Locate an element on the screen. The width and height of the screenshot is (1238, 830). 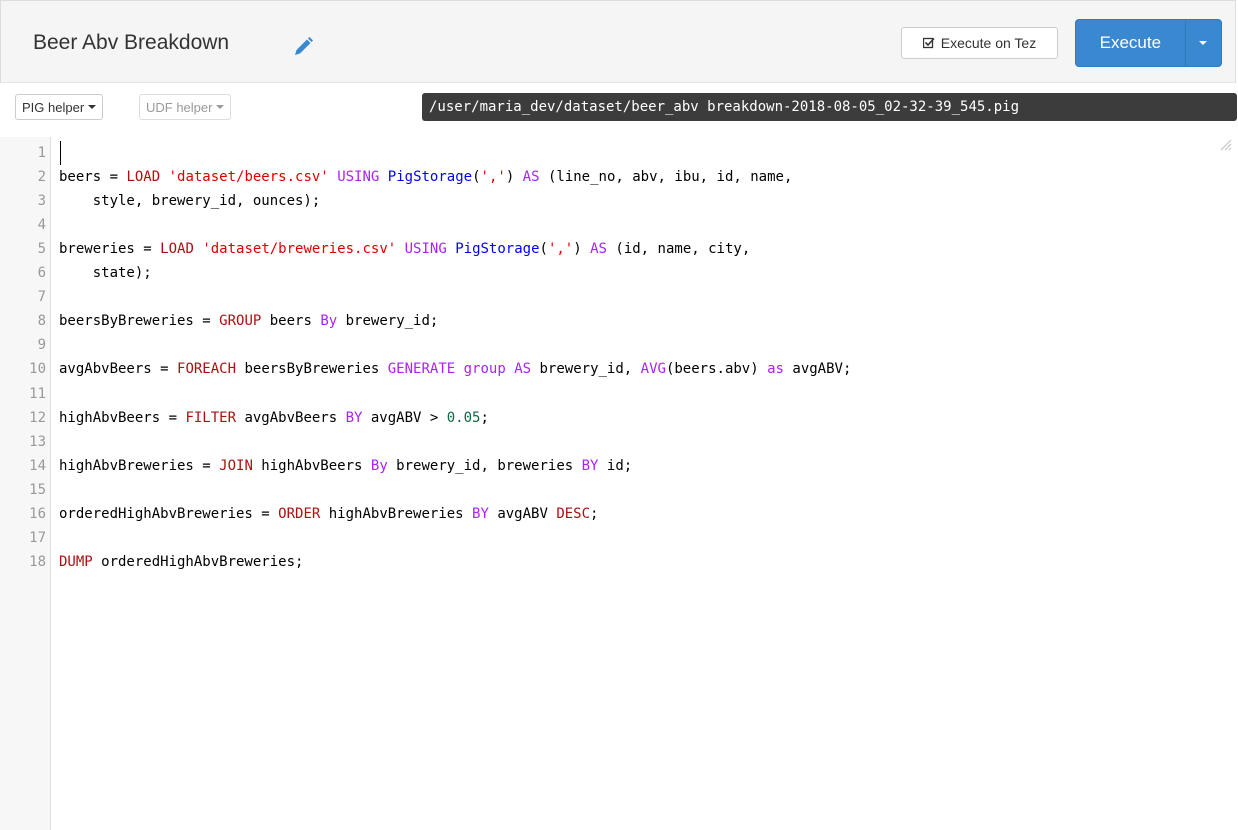
code-line: 3 style, brewery_id, ounces); is located at coordinates (619, 201).